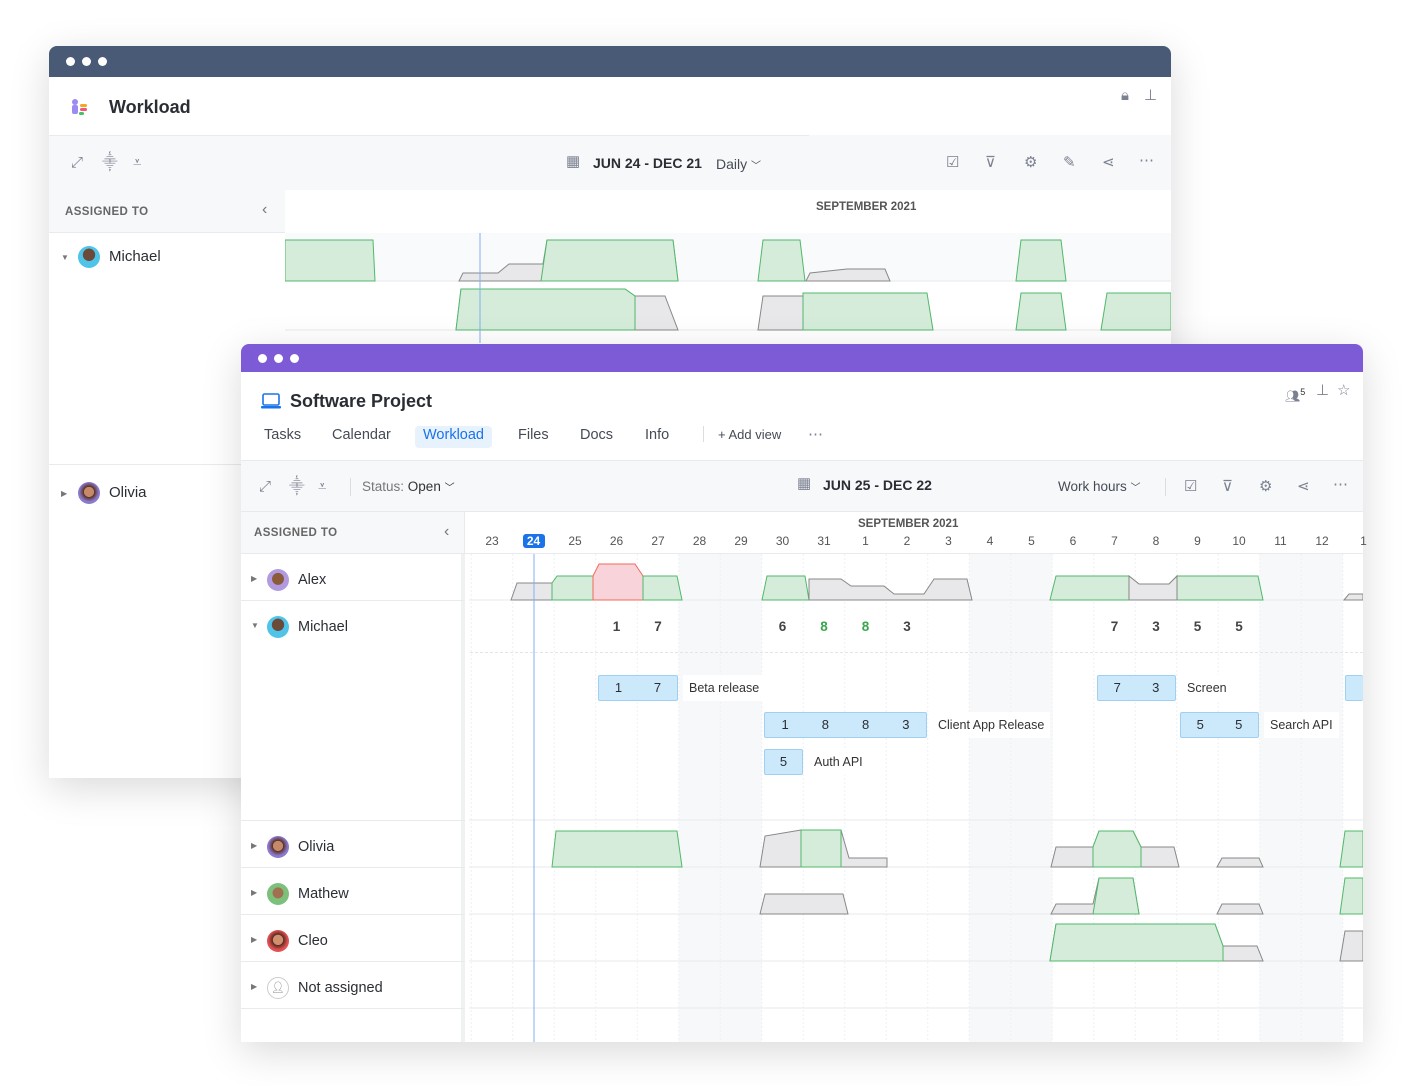  What do you see at coordinates (907, 626) in the screenshot?
I see `daily-hours: 3` at bounding box center [907, 626].